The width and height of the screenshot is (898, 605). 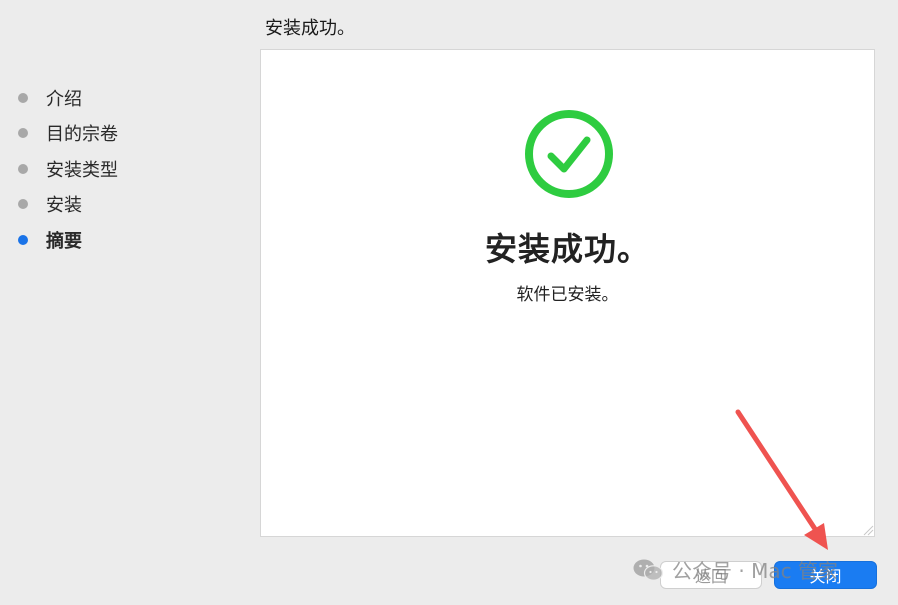 I want to click on check-circle-icon, so click(x=569, y=154).